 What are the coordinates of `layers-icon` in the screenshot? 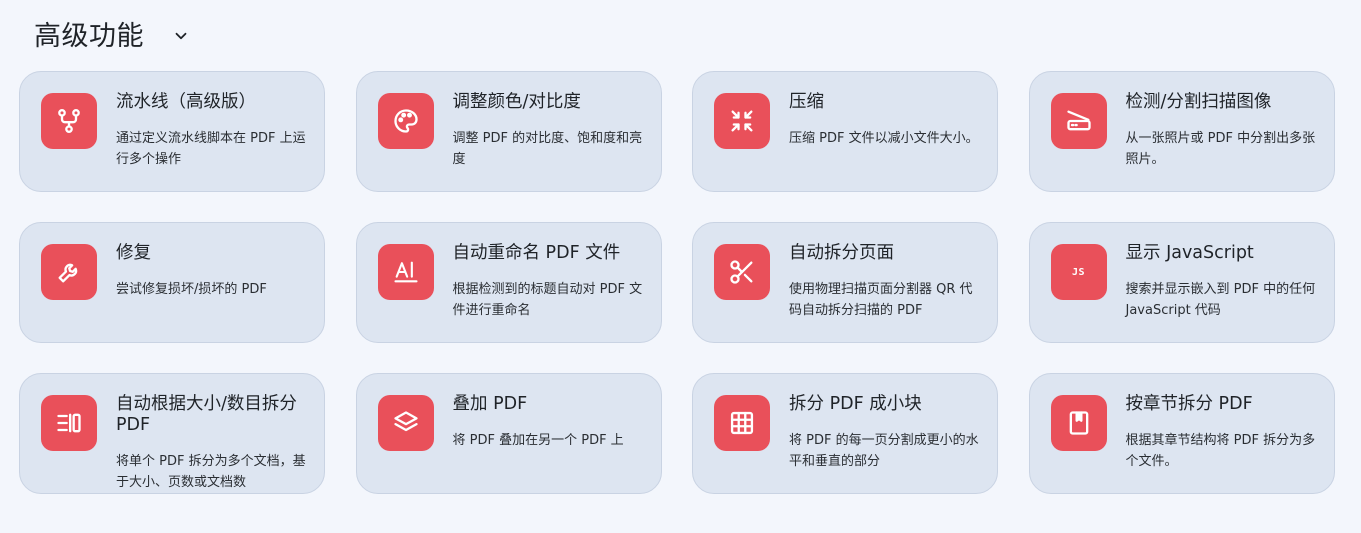 It's located at (405, 423).